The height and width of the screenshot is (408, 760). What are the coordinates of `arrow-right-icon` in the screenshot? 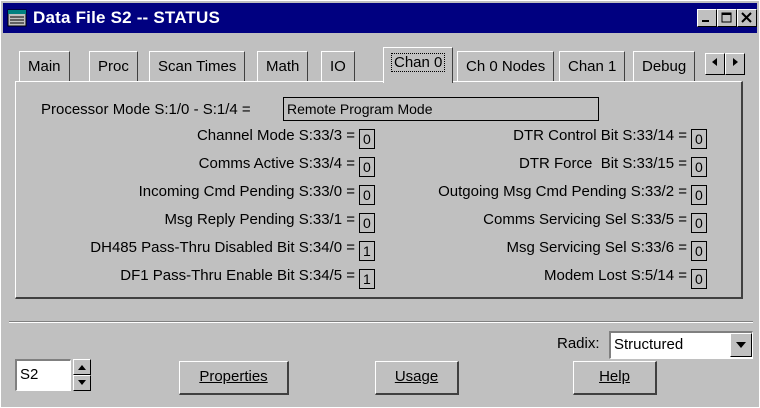 It's located at (735, 62).